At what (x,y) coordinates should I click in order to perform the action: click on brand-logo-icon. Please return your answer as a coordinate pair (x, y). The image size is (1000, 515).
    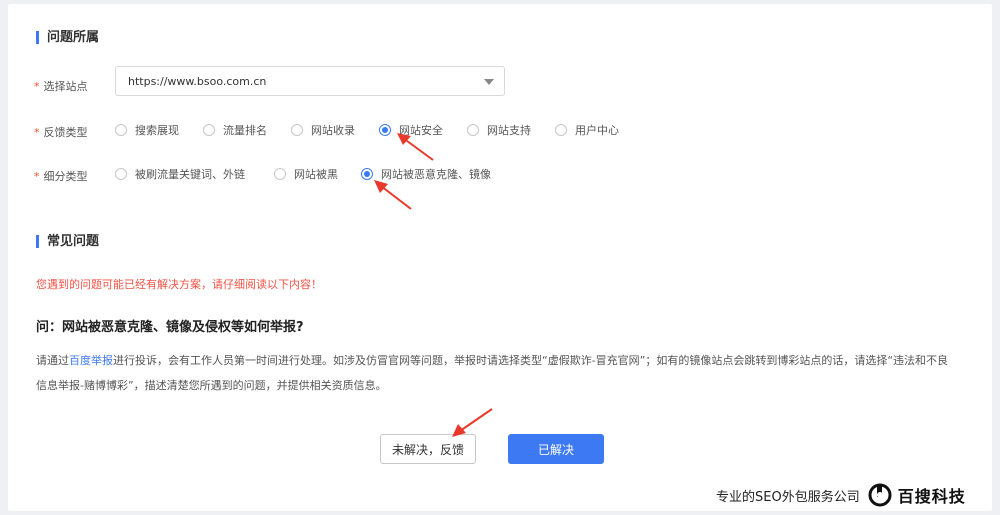
    Looking at the image, I should click on (880, 495).